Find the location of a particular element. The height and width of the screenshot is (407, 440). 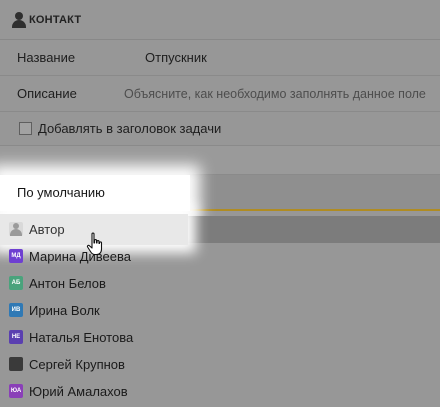

option-label: Наталья Енотова is located at coordinates (81, 337).